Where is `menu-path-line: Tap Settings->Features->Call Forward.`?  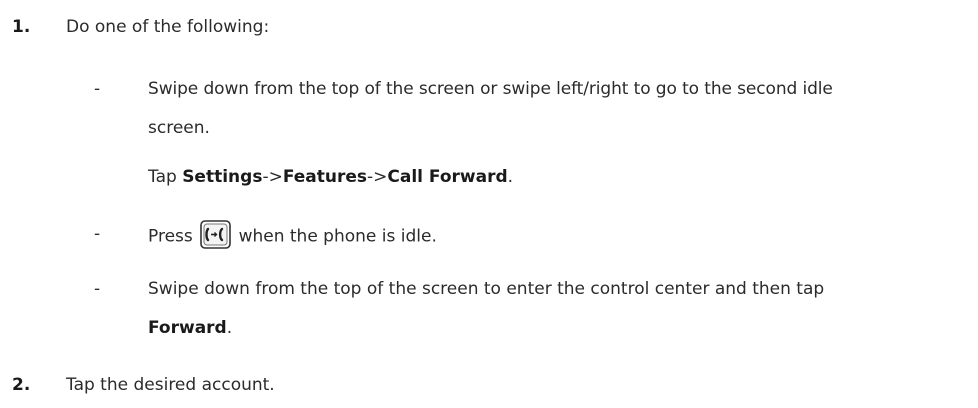 menu-path-line: Tap Settings->Features->Call Forward. is located at coordinates (330, 177).